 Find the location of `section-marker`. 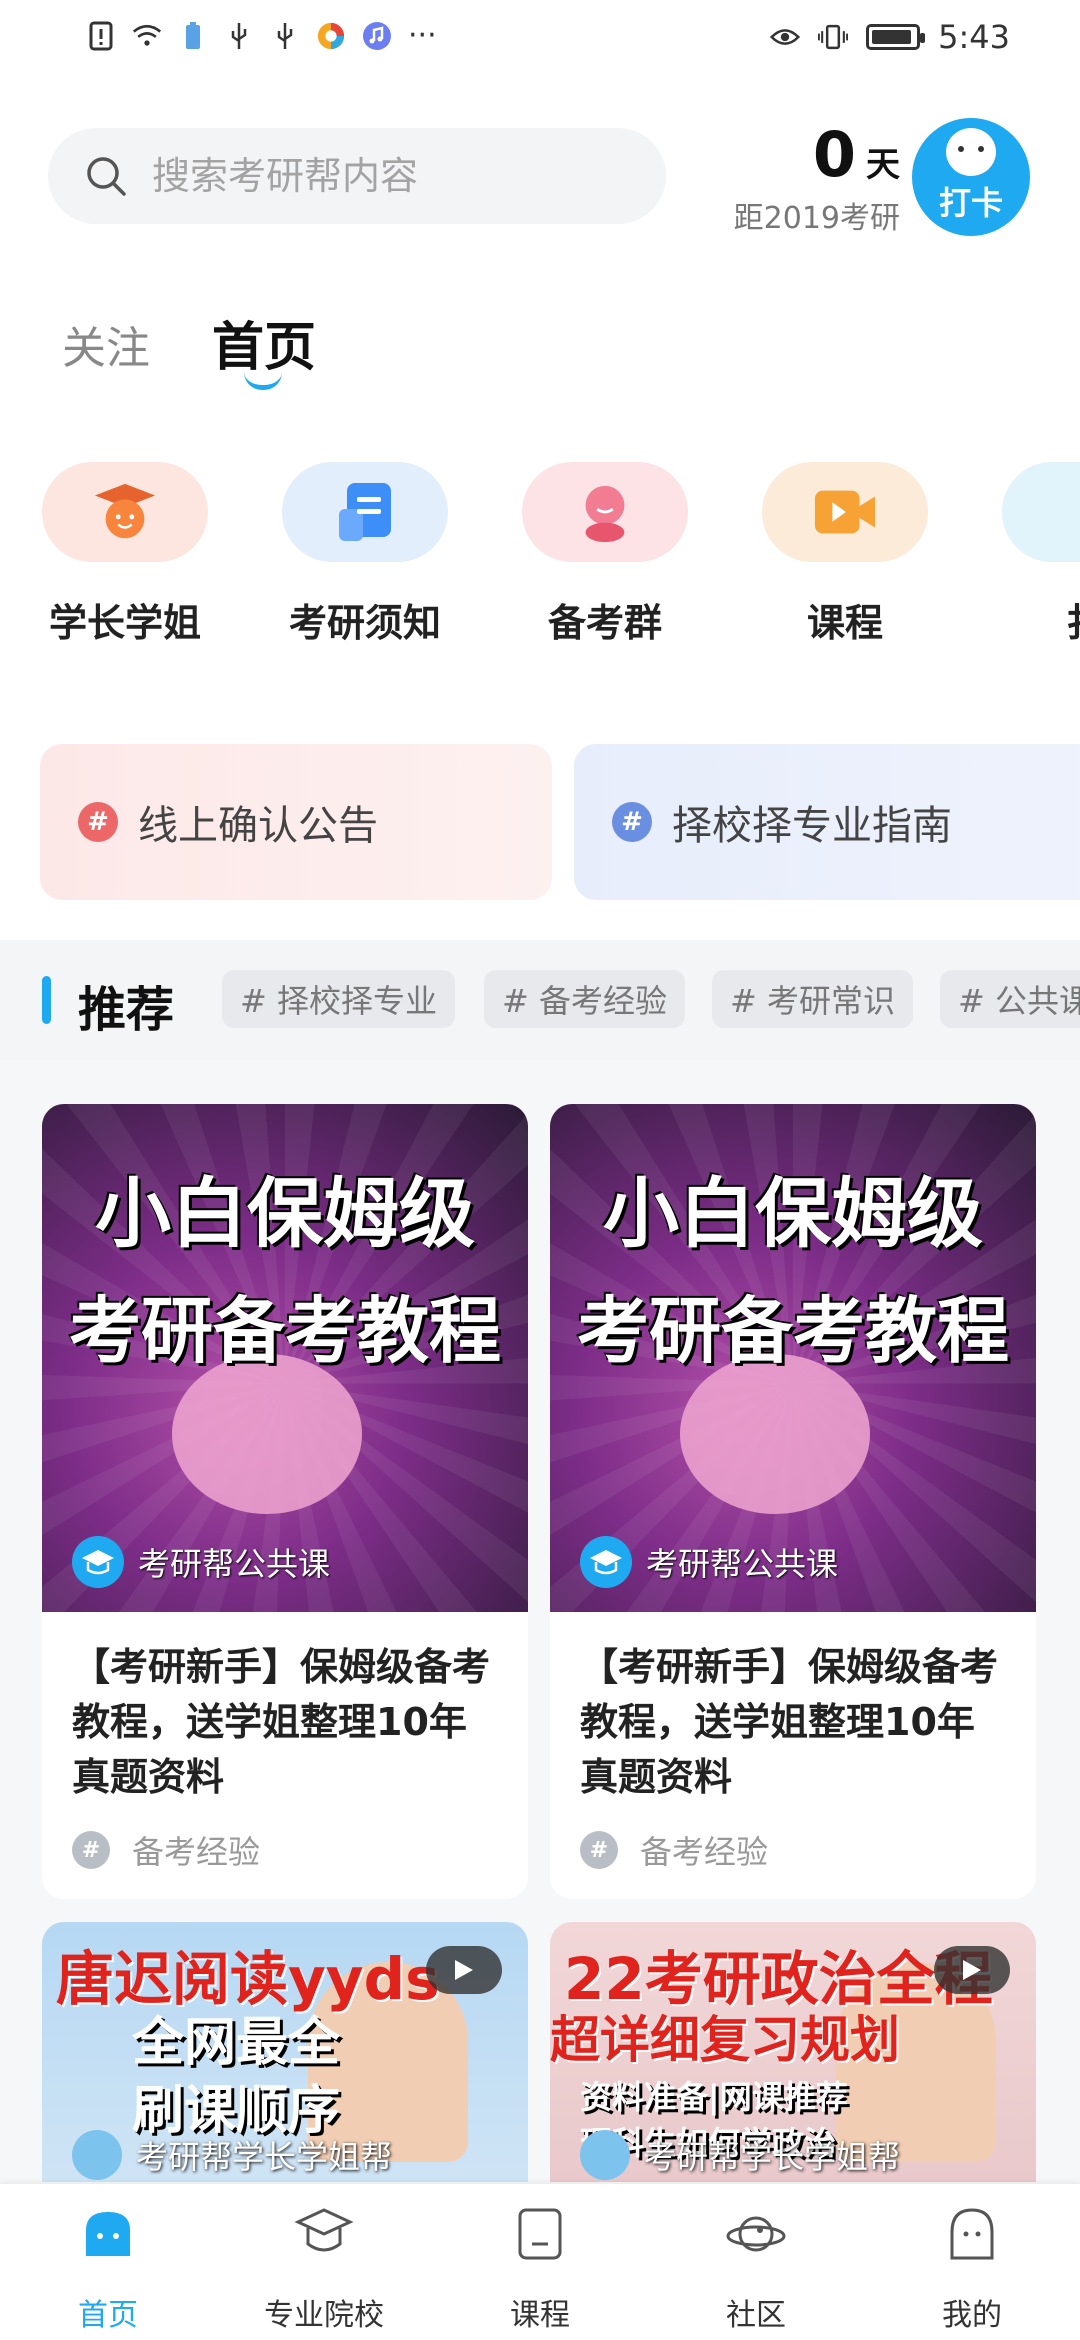

section-marker is located at coordinates (46, 1000).